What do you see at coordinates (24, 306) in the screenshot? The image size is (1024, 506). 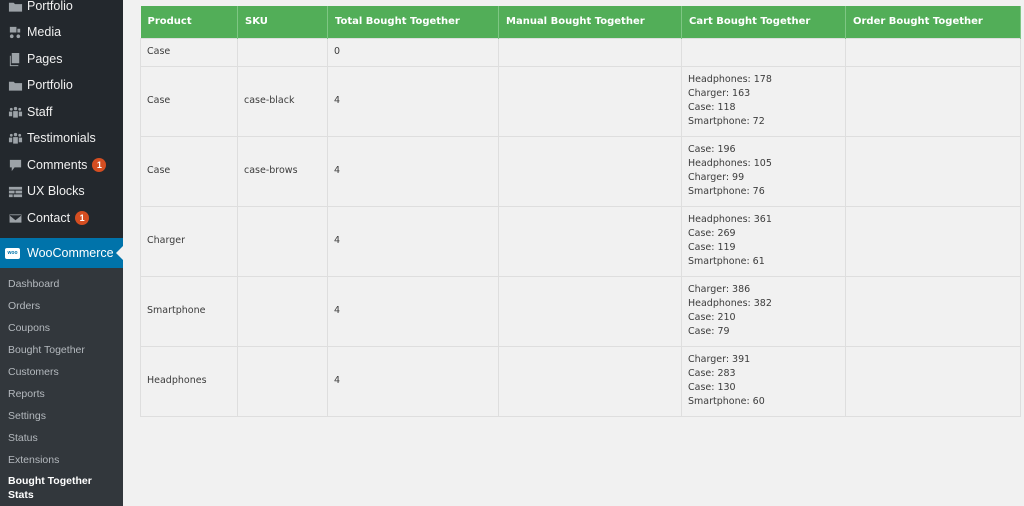 I see `submenu-item-orders: Orders` at bounding box center [24, 306].